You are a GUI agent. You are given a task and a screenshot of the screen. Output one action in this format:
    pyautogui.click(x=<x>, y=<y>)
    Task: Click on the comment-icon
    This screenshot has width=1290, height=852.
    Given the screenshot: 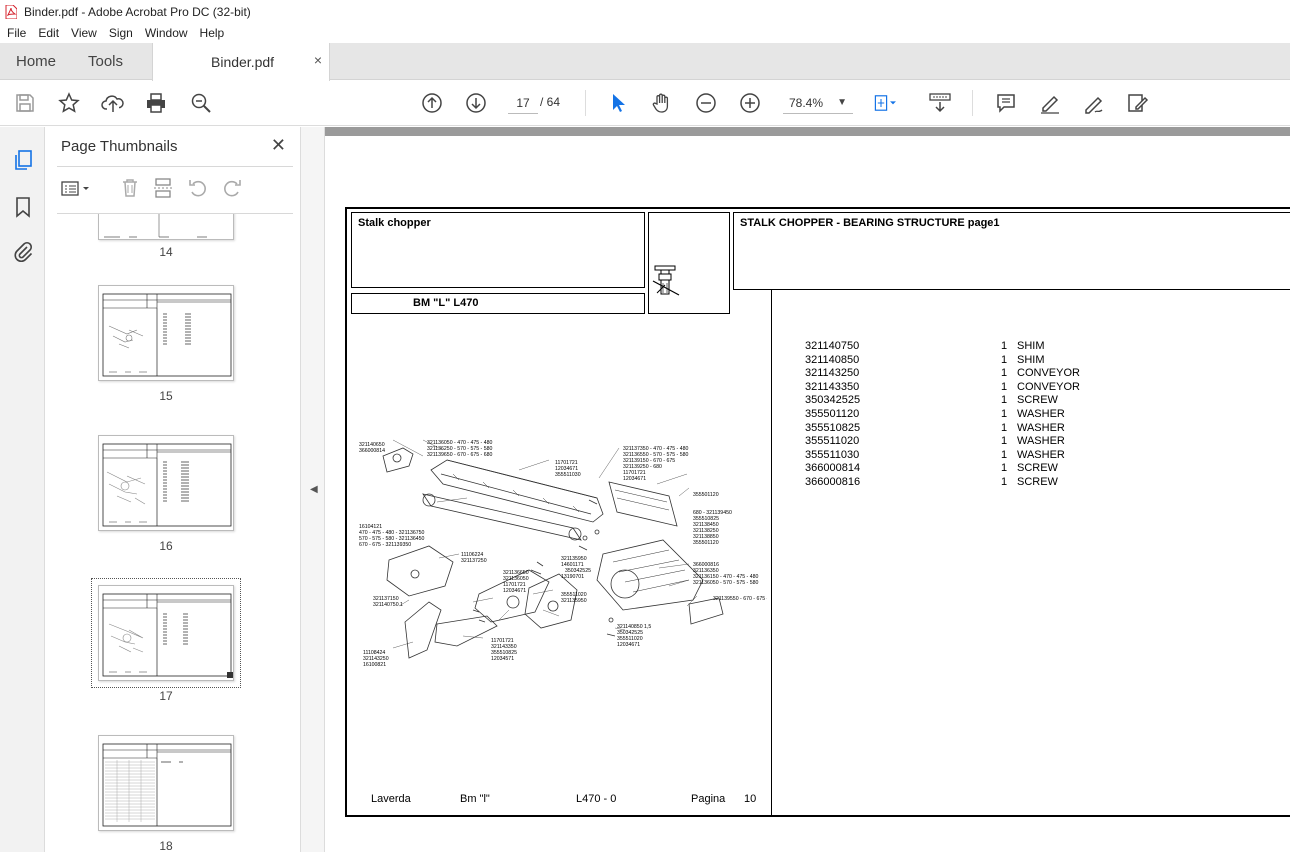 What is the action you would take?
    pyautogui.click(x=1006, y=103)
    